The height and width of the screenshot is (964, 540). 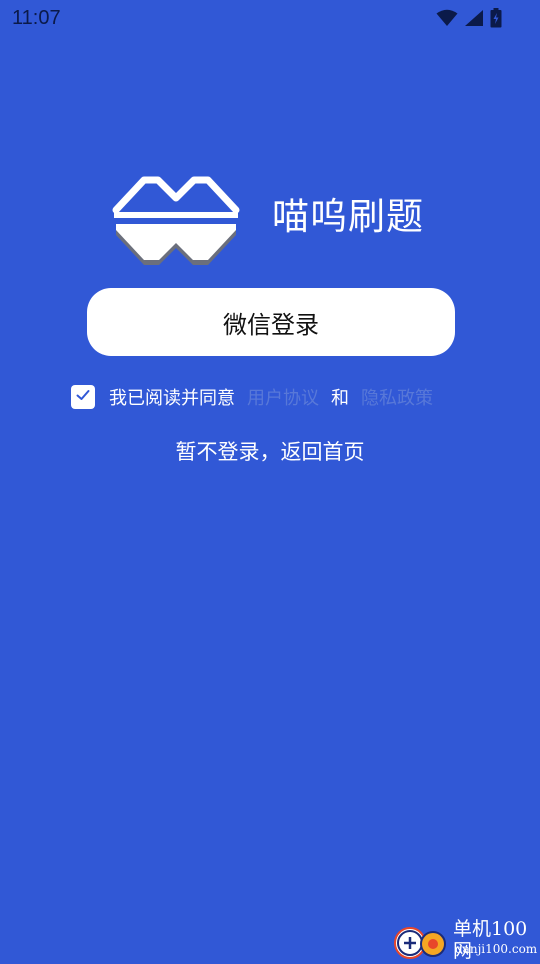 I want to click on watermark: 单机100网 danji100.com, so click(x=465, y=940).